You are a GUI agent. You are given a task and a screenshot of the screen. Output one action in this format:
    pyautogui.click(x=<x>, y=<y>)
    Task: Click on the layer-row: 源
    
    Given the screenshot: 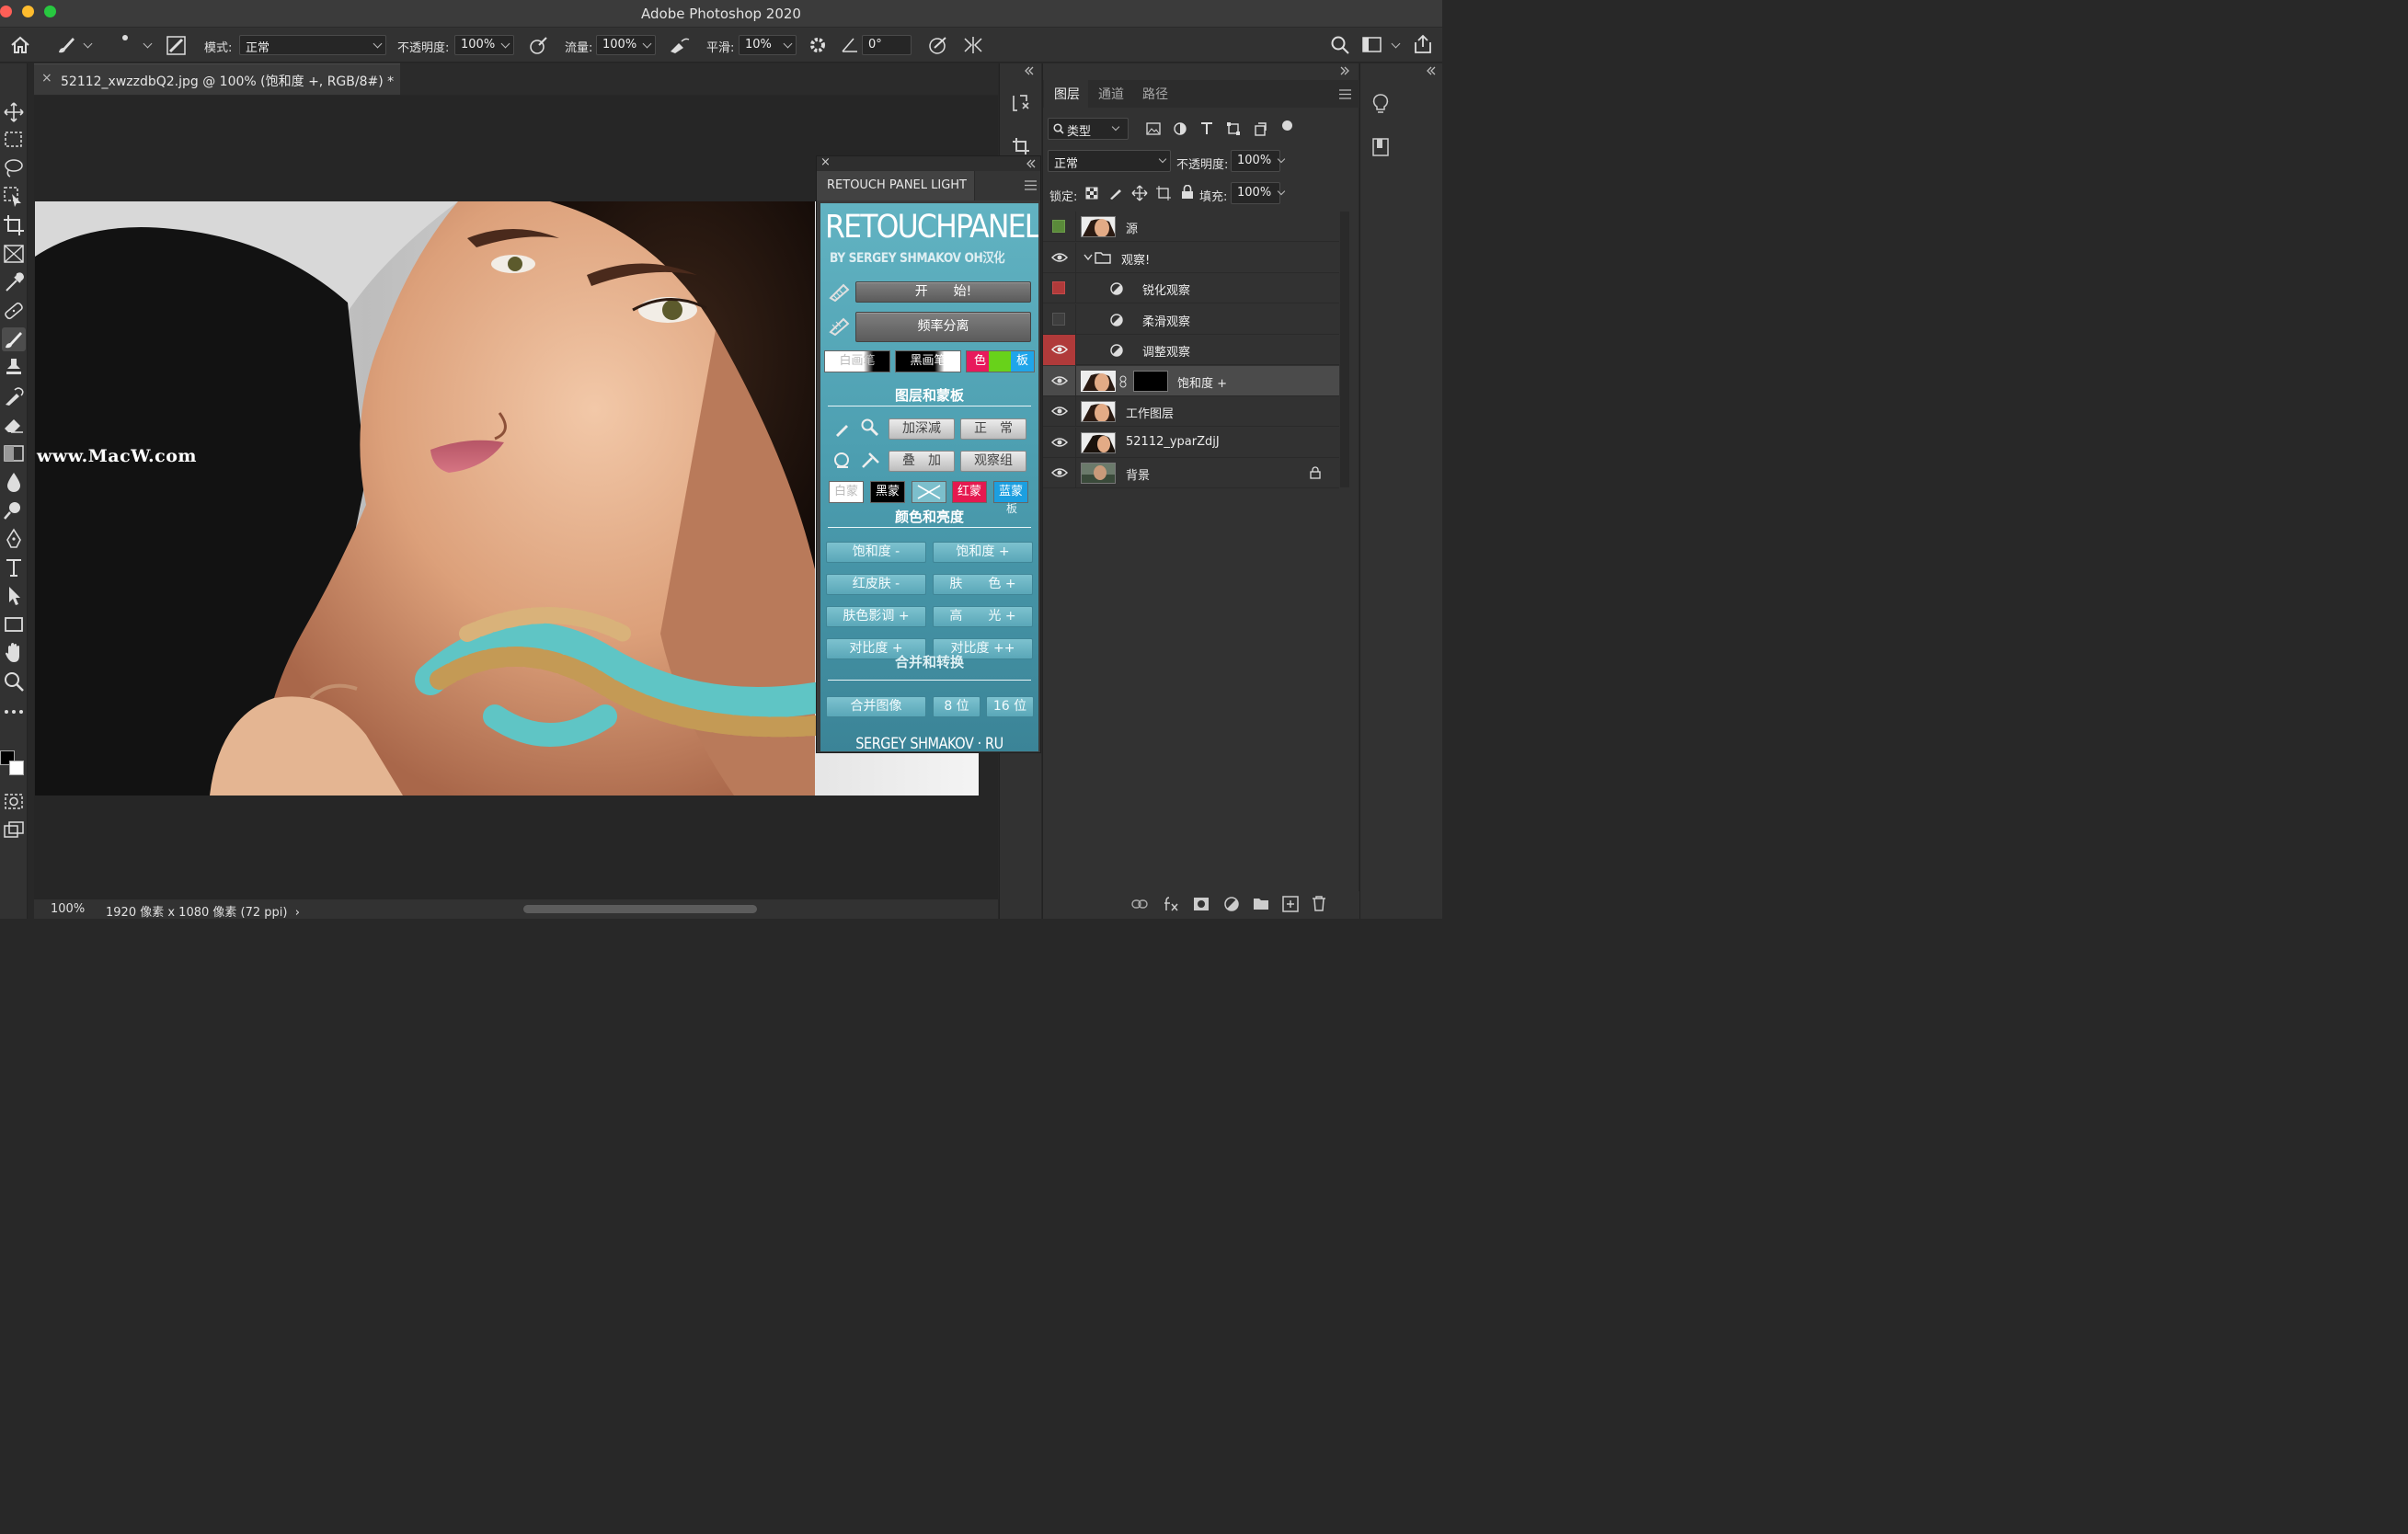 What is the action you would take?
    pyautogui.click(x=1191, y=227)
    